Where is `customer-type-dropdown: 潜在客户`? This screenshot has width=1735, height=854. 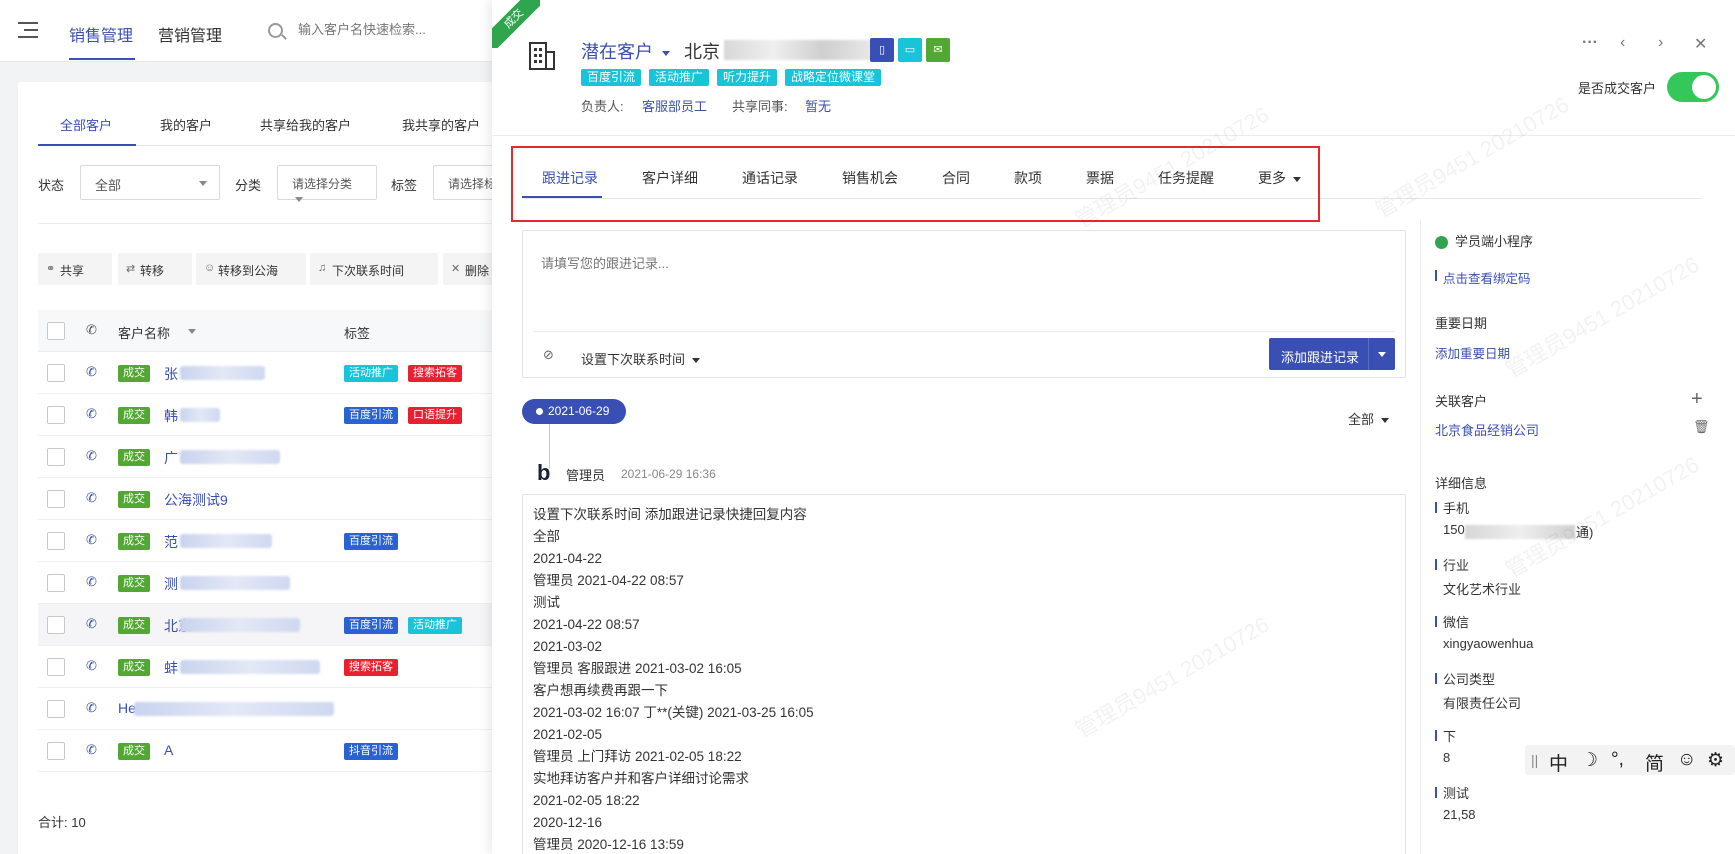
customer-type-dropdown: 潜在客户 is located at coordinates (626, 51).